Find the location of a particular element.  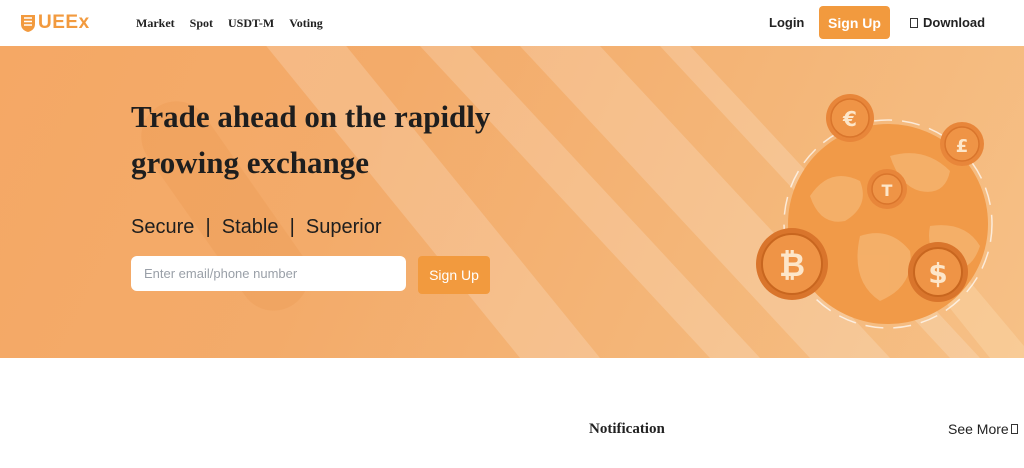

brand-logo: UEEx is located at coordinates (55, 23).